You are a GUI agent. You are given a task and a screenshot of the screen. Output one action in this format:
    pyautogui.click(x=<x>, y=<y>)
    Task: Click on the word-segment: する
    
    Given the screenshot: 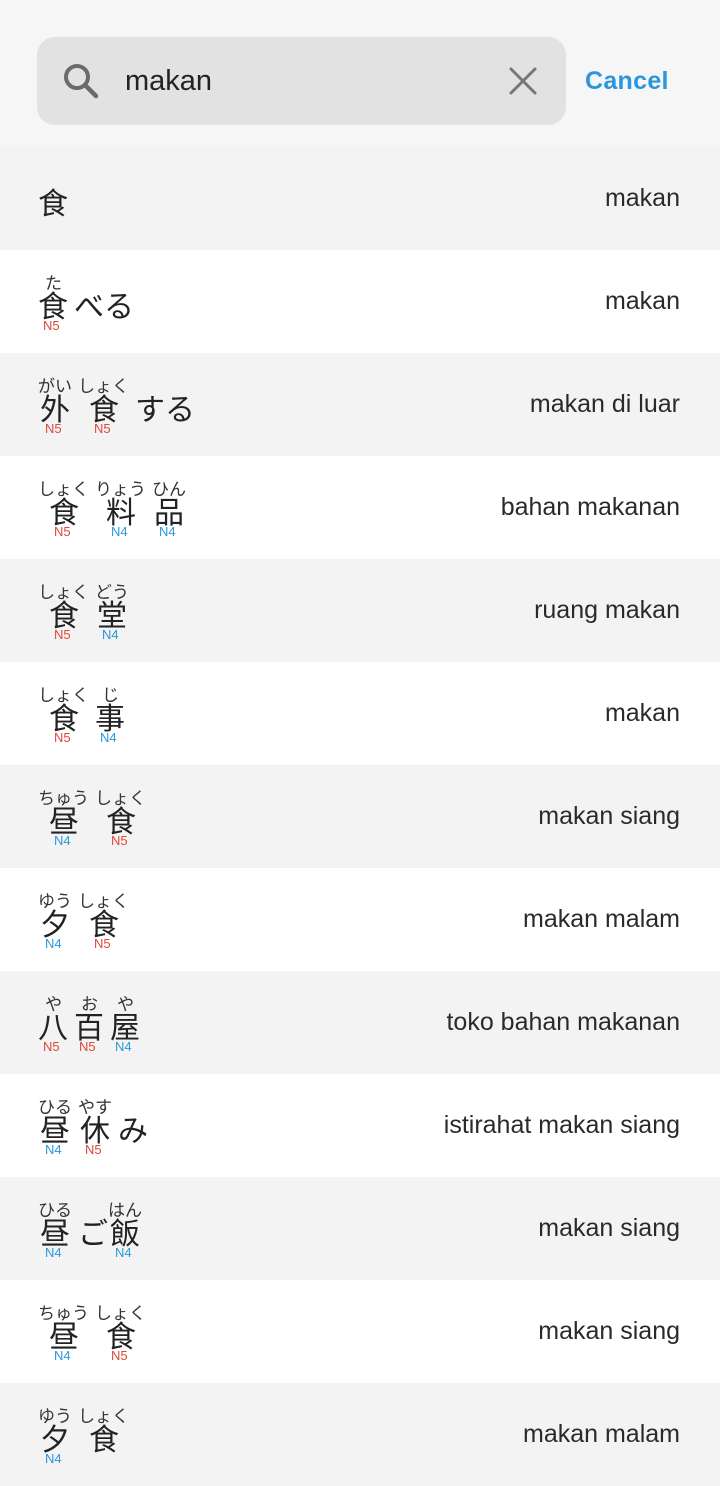 What is the action you would take?
    pyautogui.click(x=165, y=404)
    